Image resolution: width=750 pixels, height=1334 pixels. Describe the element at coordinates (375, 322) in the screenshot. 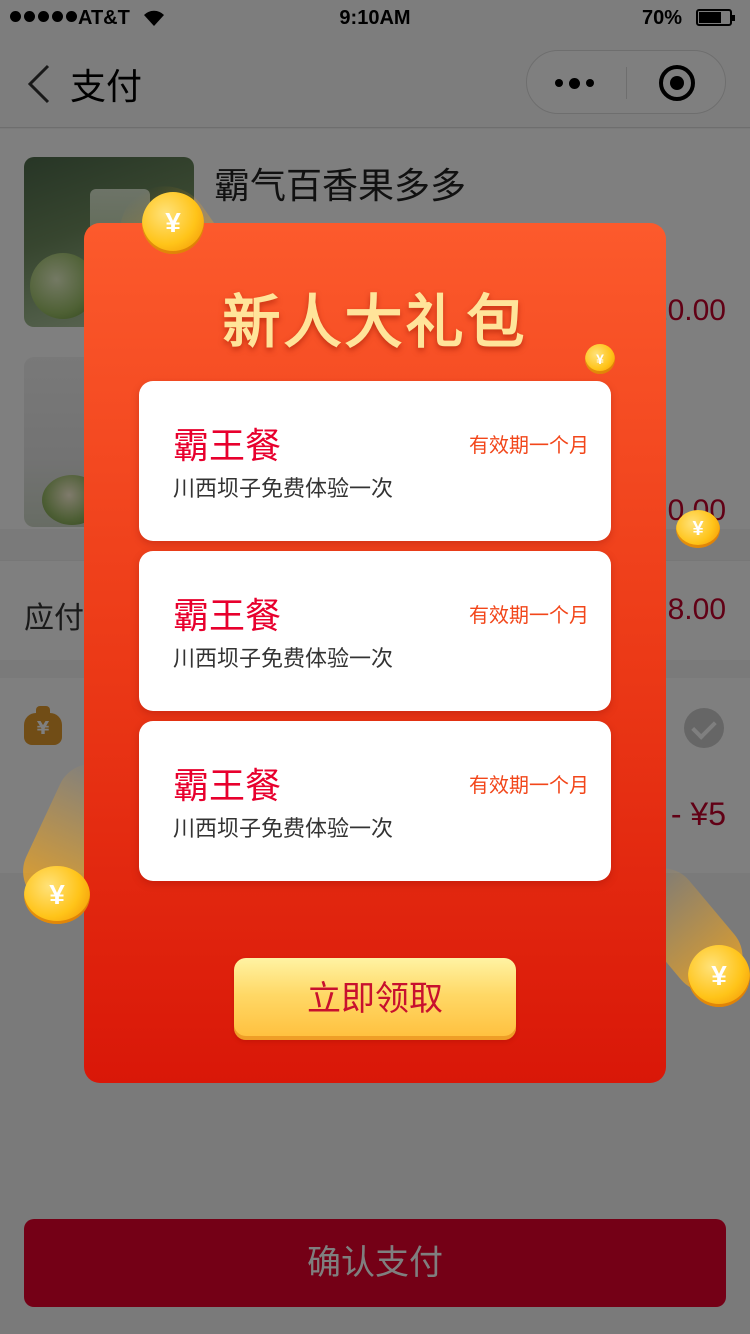

I see `gift-modal-title: 新人大礼包` at that location.